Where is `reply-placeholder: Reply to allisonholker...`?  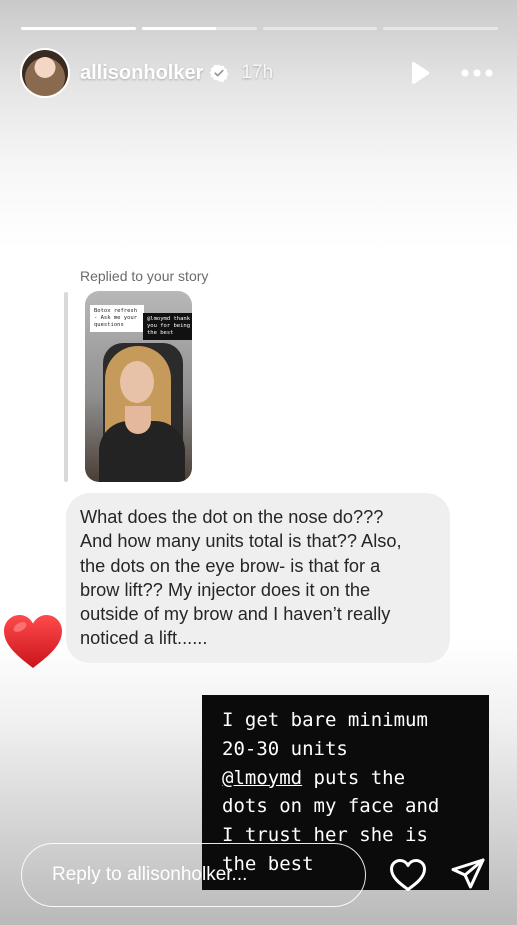
reply-placeholder: Reply to allisonholker... is located at coordinates (150, 874).